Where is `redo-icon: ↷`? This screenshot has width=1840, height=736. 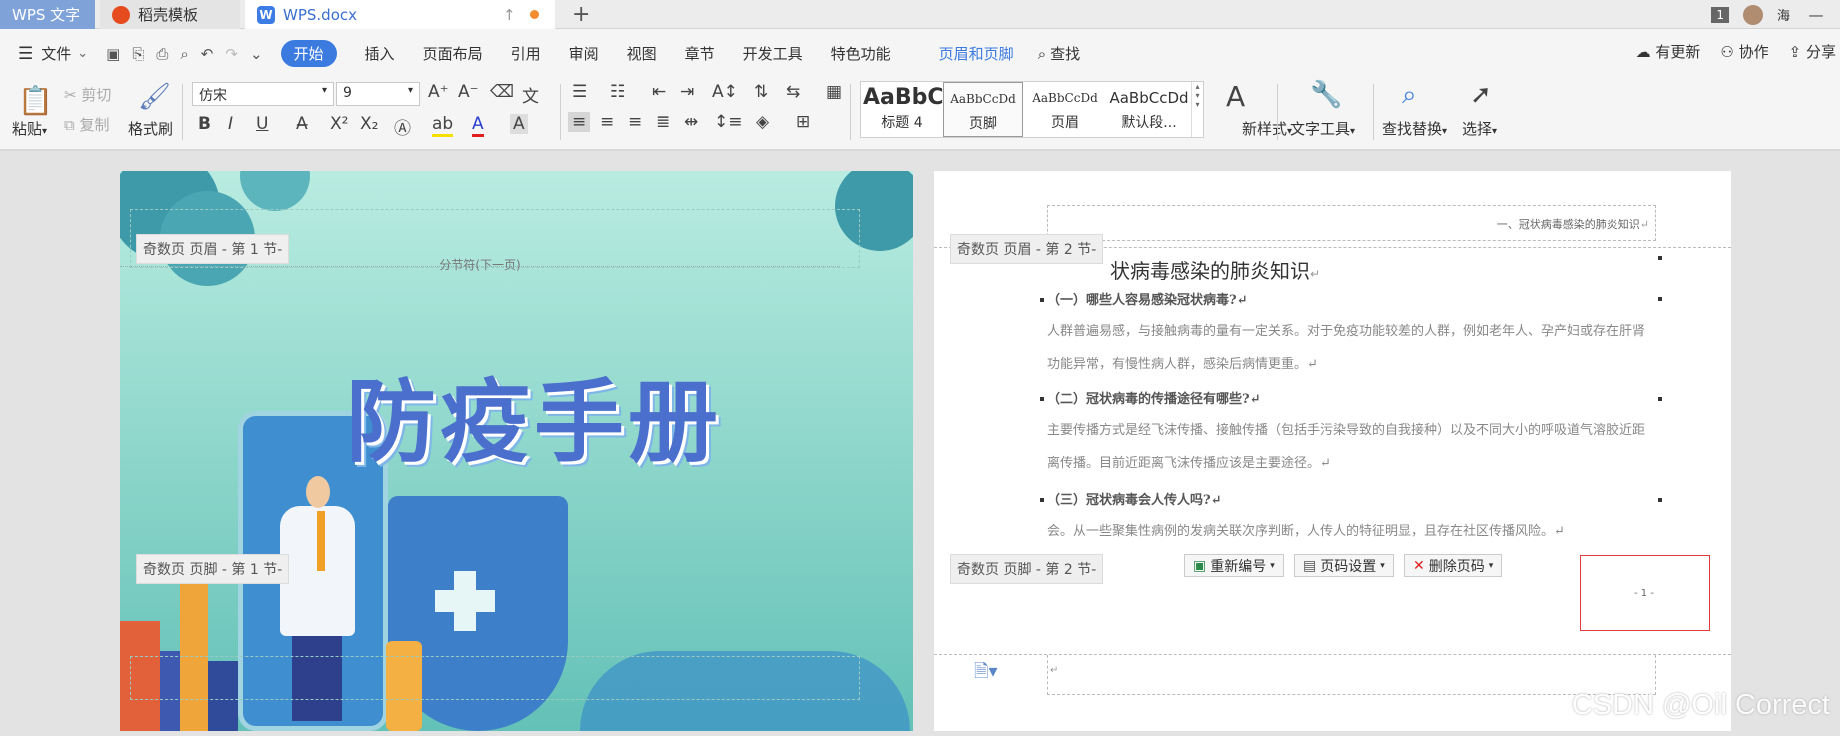
redo-icon: ↷ is located at coordinates (231, 54).